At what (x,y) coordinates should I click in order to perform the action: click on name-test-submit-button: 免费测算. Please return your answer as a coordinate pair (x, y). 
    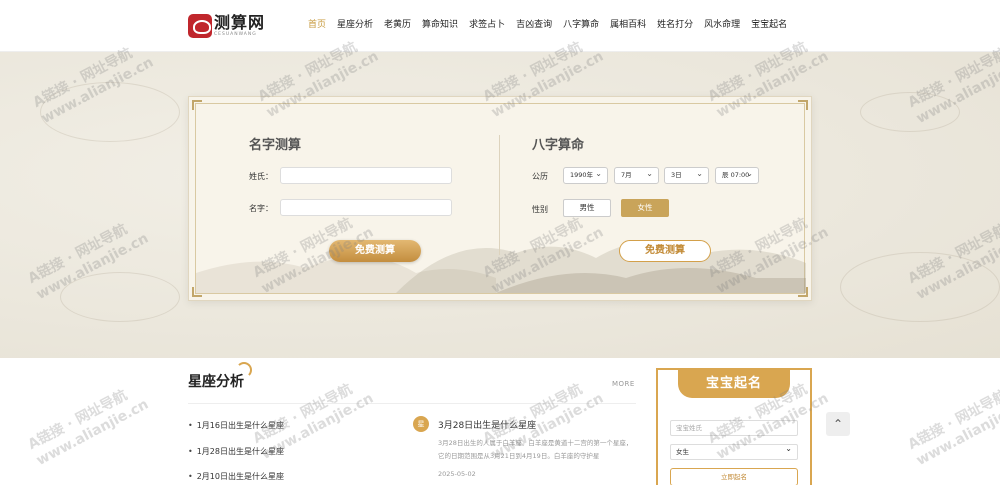
    Looking at the image, I should click on (375, 251).